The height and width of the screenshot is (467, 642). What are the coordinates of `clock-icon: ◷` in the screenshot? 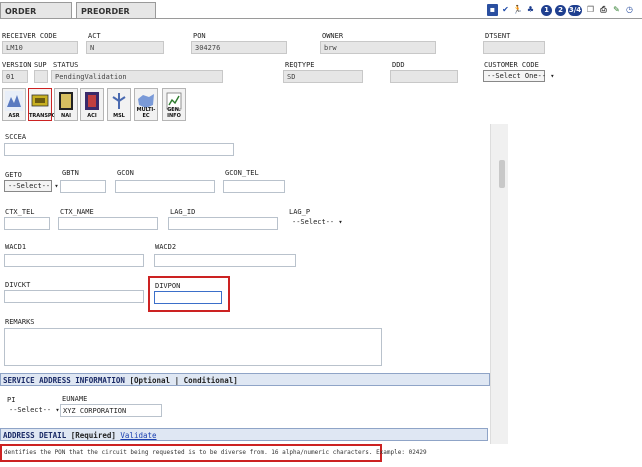 It's located at (629, 10).